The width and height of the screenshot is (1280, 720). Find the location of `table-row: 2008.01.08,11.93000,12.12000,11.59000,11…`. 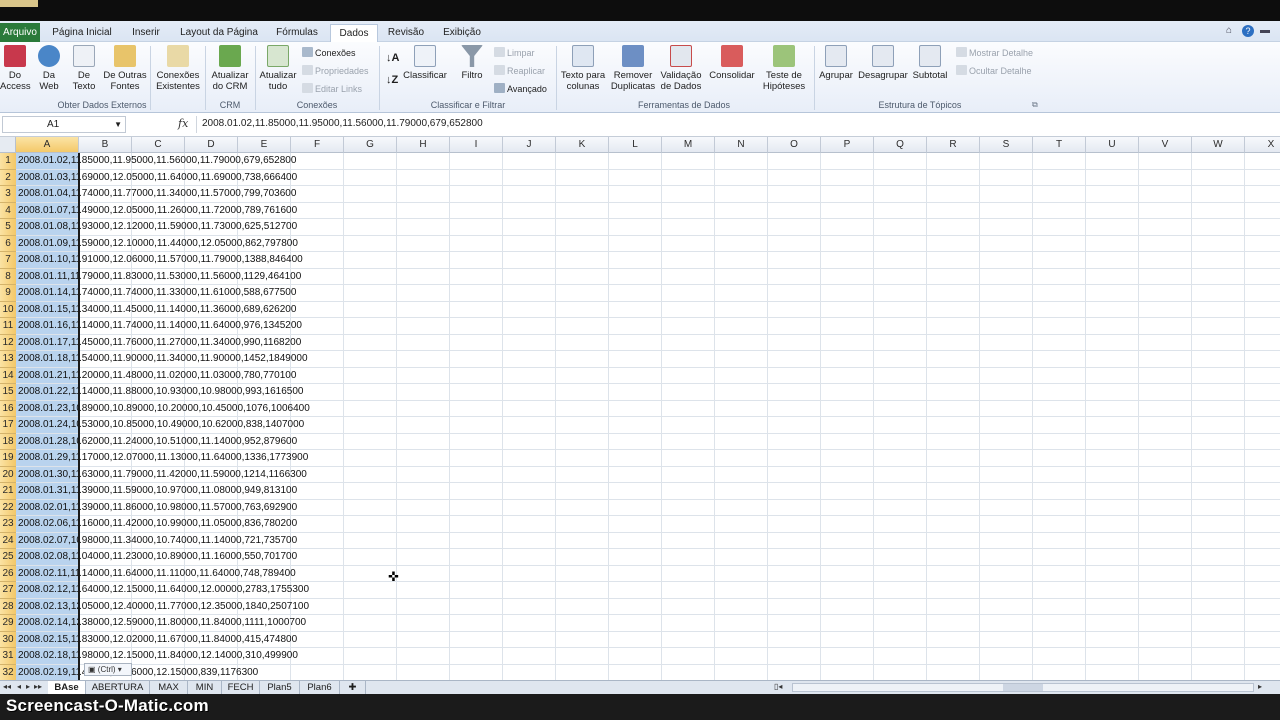

table-row: 2008.01.08,11.93000,12.12000,11.59000,11… is located at coordinates (157, 227).